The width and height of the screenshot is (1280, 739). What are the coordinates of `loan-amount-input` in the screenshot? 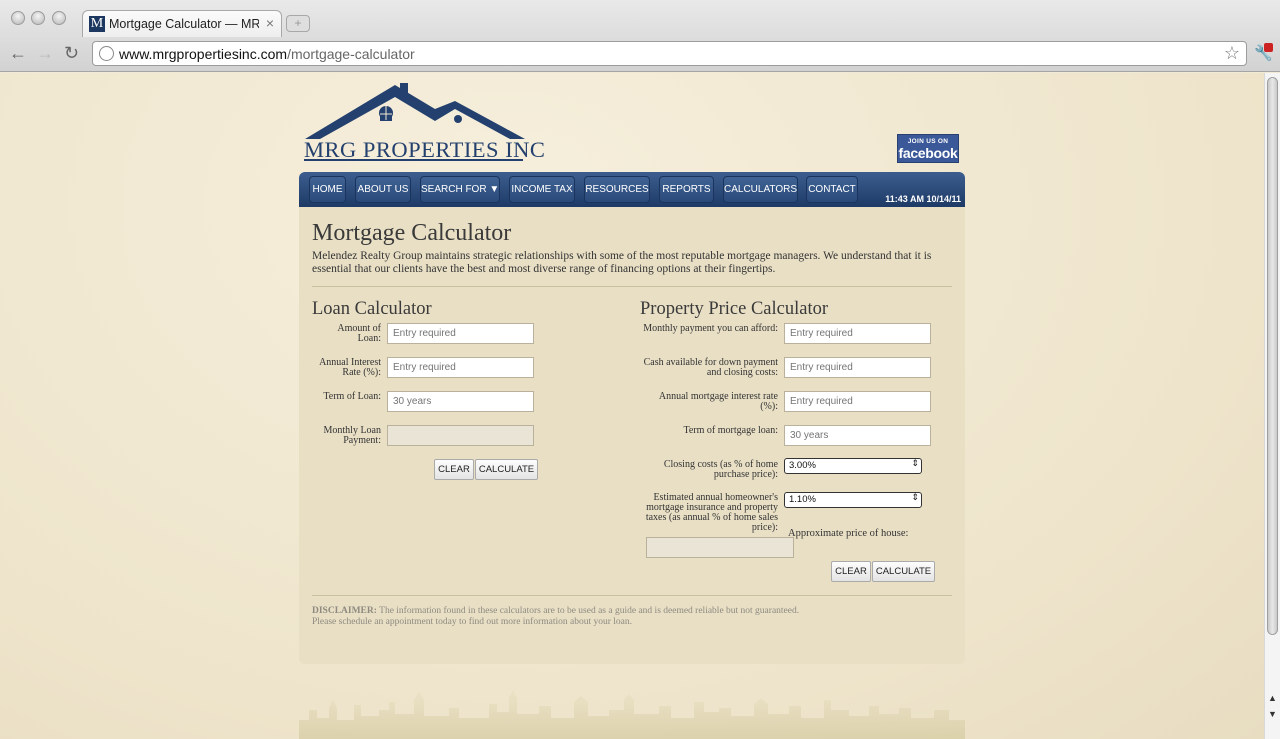 It's located at (460, 333).